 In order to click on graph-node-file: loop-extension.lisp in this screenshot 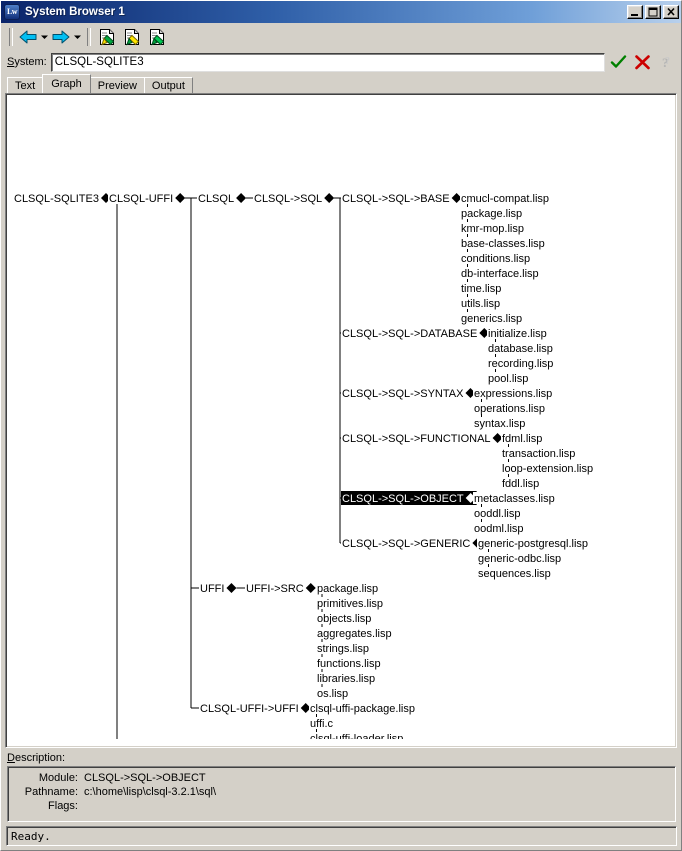, I will do `click(548, 468)`.